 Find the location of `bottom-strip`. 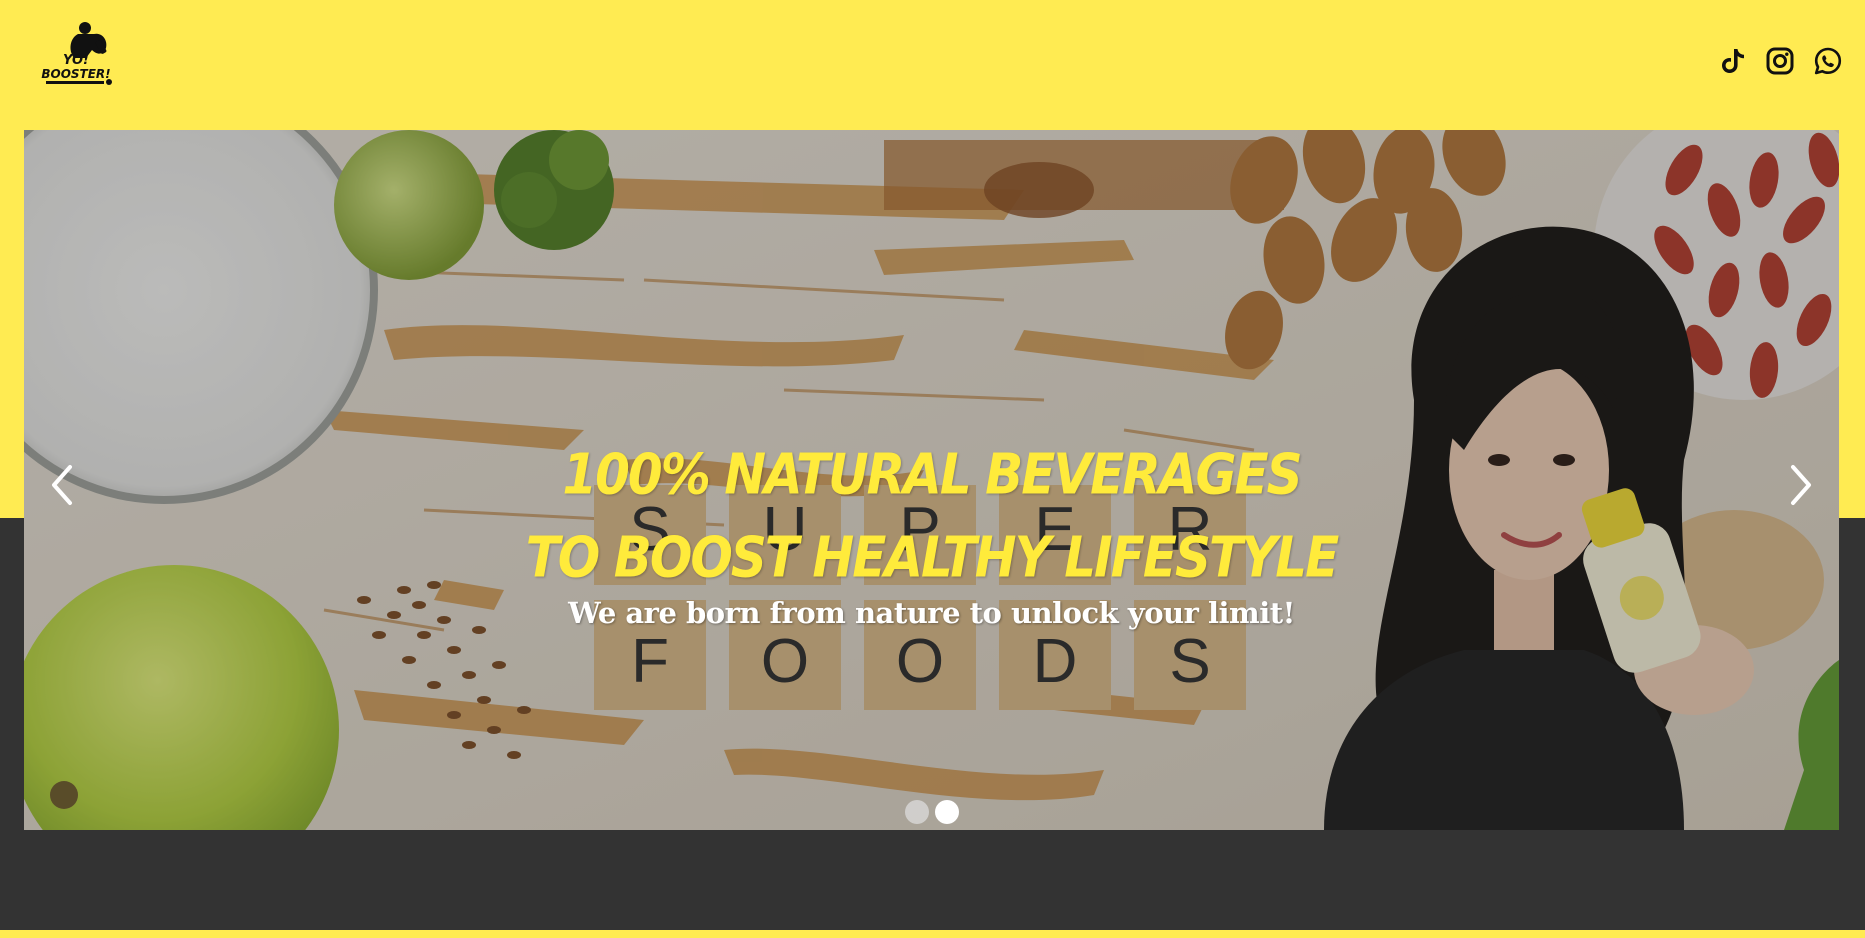

bottom-strip is located at coordinates (932, 934).